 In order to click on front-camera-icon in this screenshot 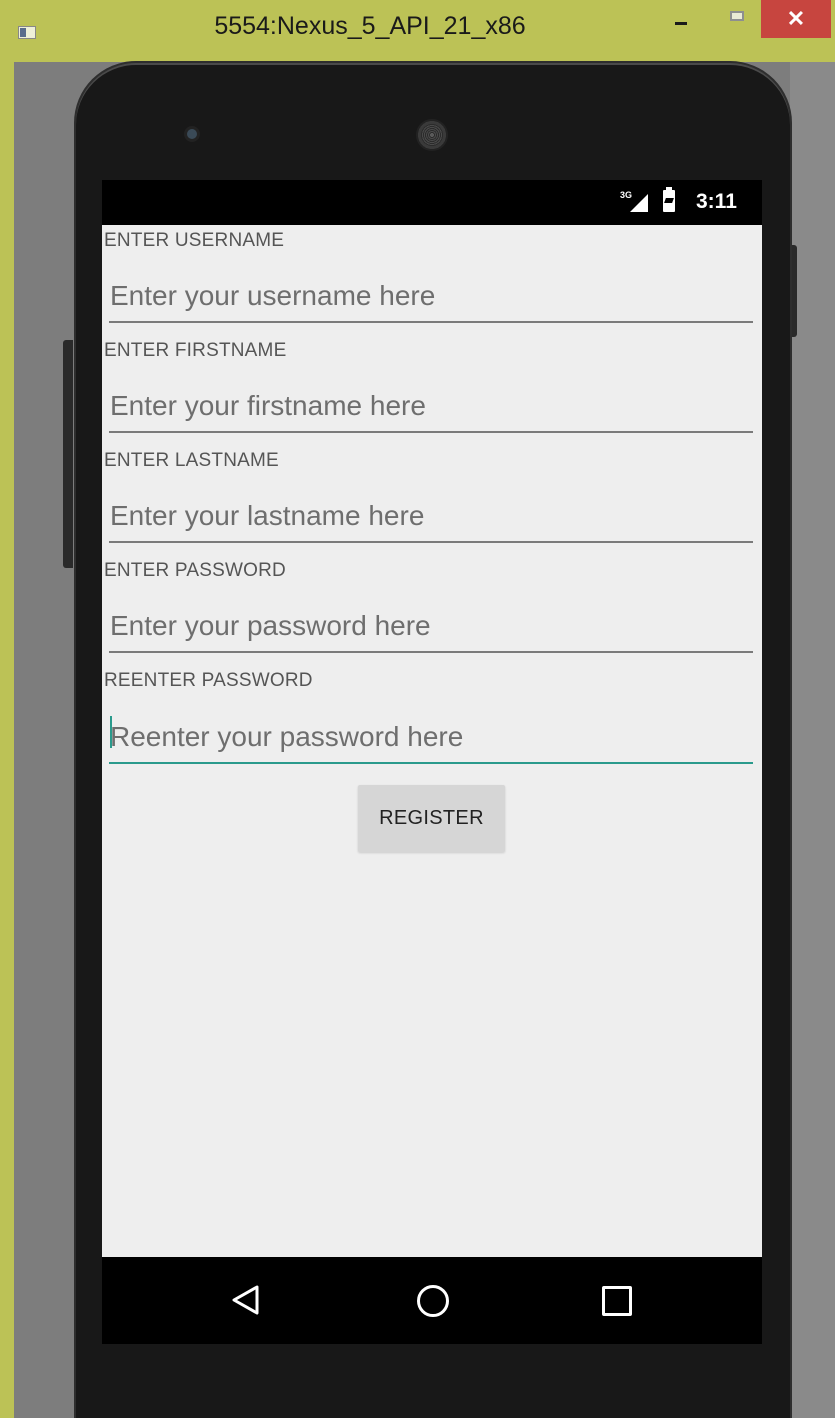, I will do `click(192, 134)`.